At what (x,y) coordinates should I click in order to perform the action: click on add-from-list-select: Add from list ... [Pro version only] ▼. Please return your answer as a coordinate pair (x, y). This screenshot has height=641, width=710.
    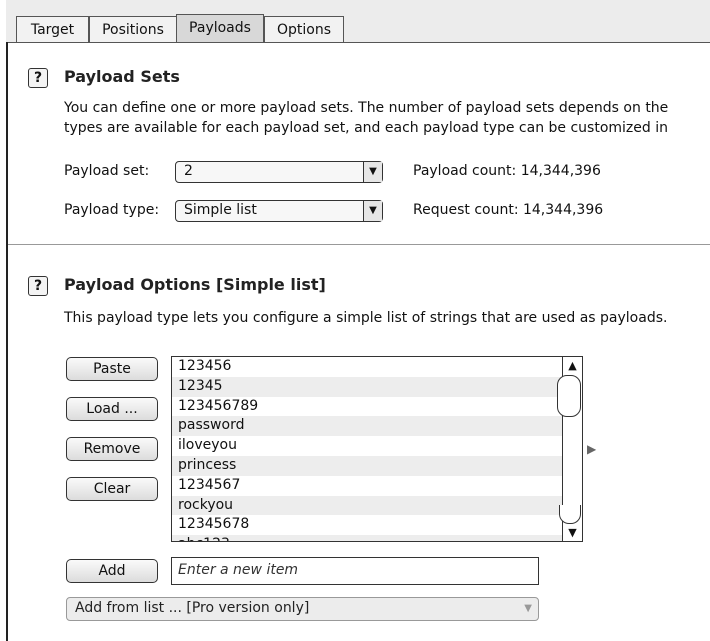
    Looking at the image, I should click on (302, 609).